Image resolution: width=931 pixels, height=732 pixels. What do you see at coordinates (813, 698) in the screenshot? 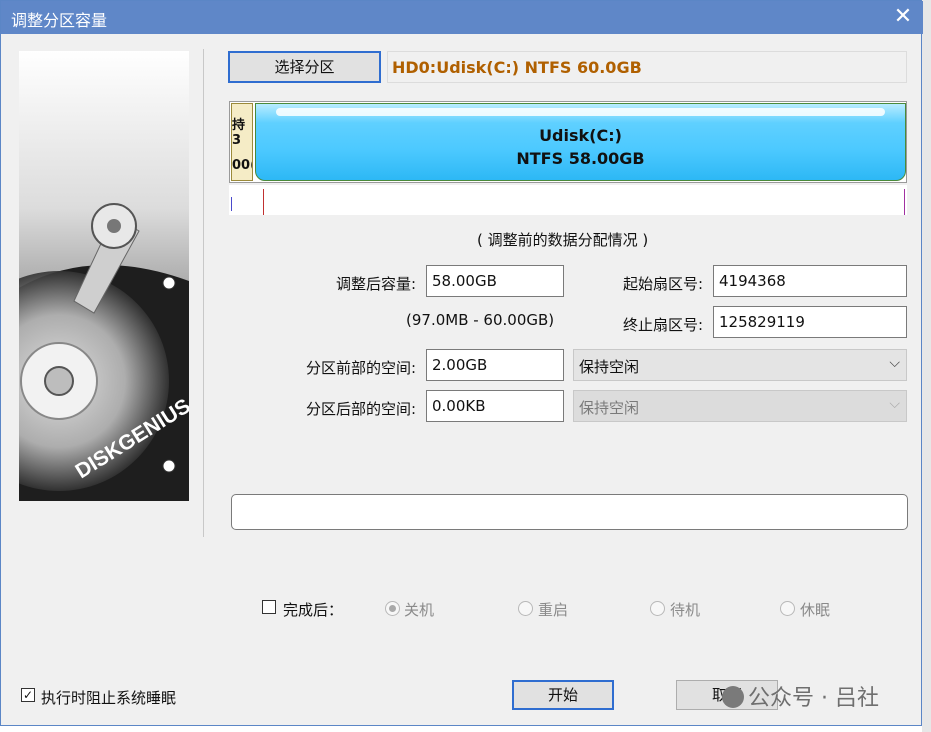
I see `watermark-text: 公众号 · 吕社` at bounding box center [813, 698].